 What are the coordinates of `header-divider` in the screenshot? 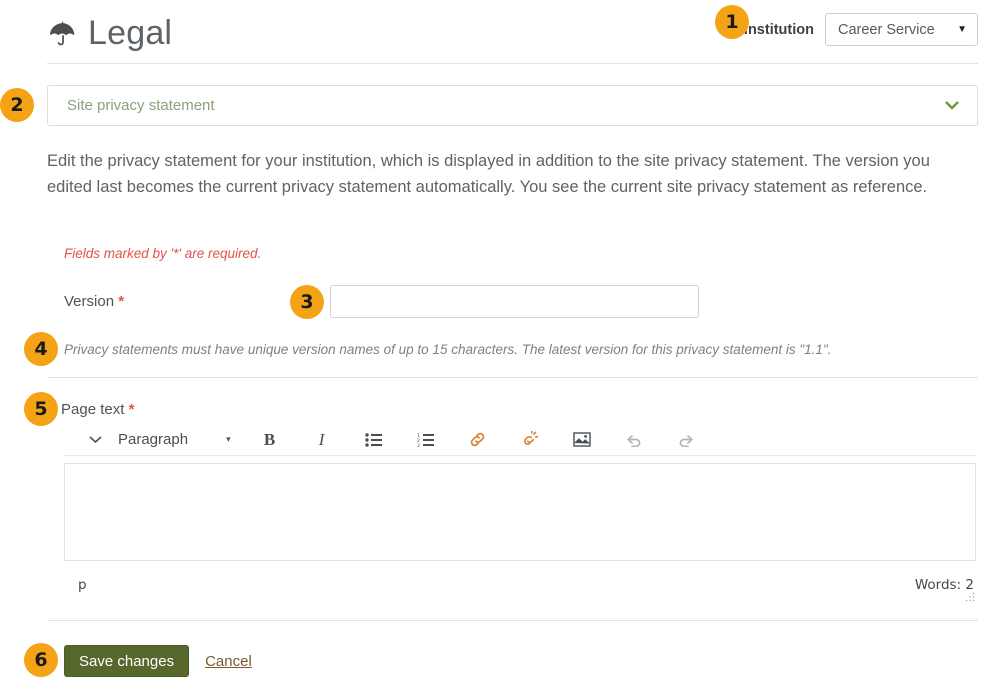 It's located at (512, 63).